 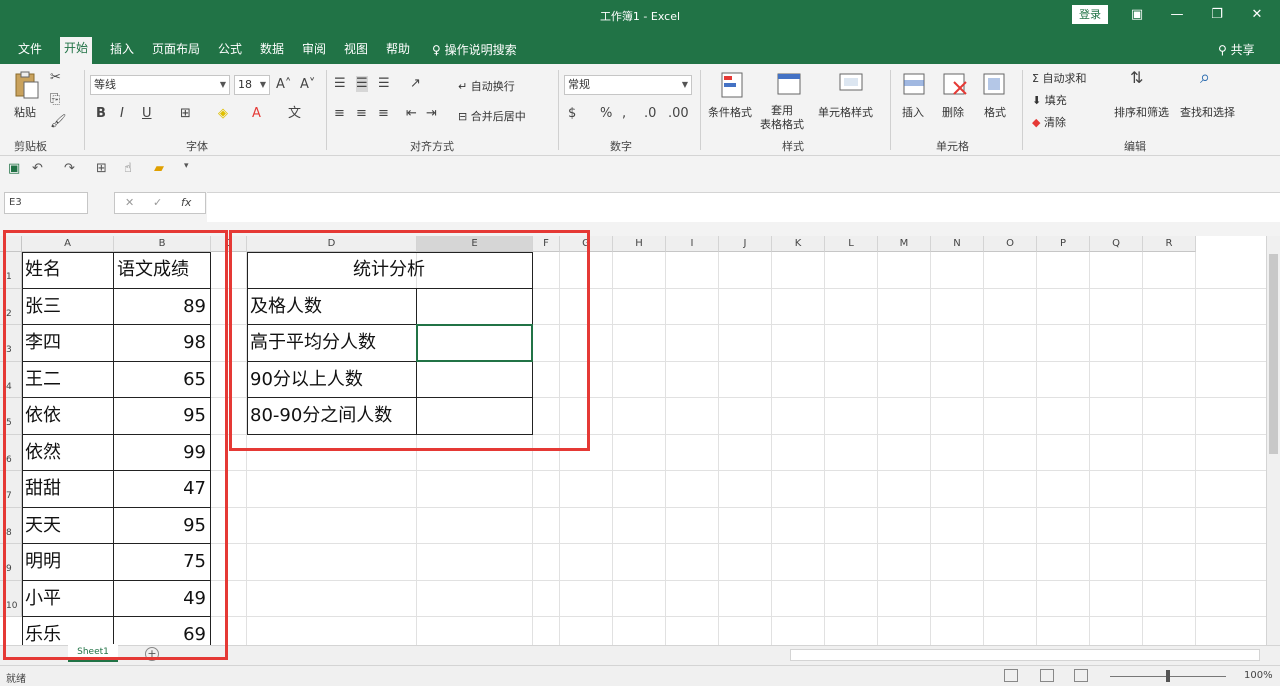 What do you see at coordinates (1049, 100) in the screenshot?
I see `fill-button: ⬇ 填充` at bounding box center [1049, 100].